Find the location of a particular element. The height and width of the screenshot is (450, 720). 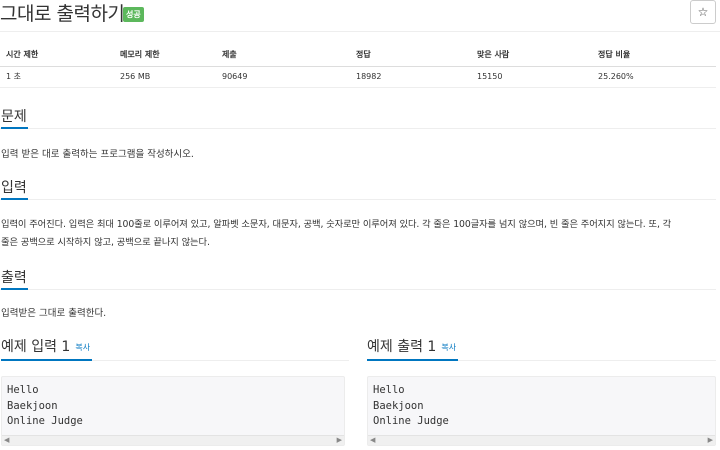

description-text: 입력 받은 대로 출력하는 프로그램을 작성하시오. is located at coordinates (97, 154).